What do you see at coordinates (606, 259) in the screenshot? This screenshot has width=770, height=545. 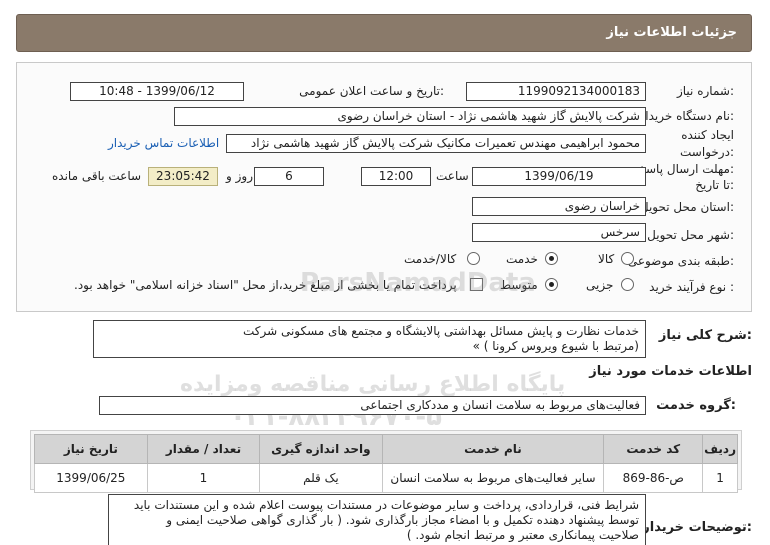 I see `category-option-goods: کالا` at bounding box center [606, 259].